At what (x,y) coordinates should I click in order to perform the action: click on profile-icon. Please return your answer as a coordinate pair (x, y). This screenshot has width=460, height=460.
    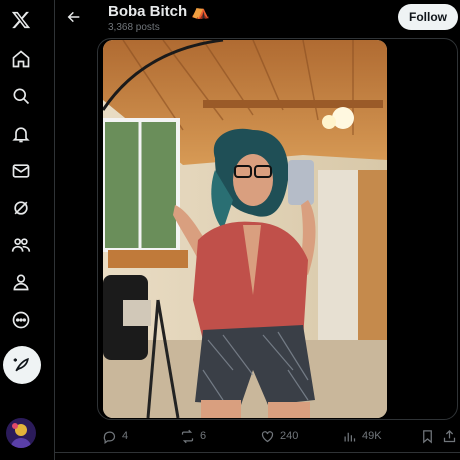
    Looking at the image, I should click on (21, 282).